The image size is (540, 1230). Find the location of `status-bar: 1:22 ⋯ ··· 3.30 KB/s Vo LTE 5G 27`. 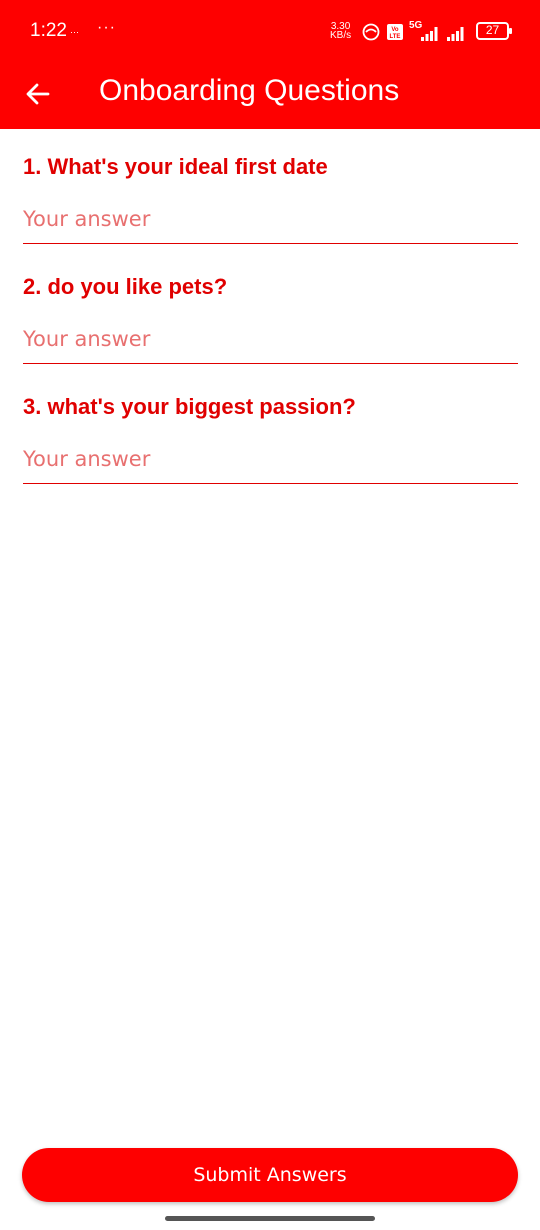

status-bar: 1:22 ⋯ ··· 3.30 KB/s Vo LTE 5G 27 is located at coordinates (270, 31).